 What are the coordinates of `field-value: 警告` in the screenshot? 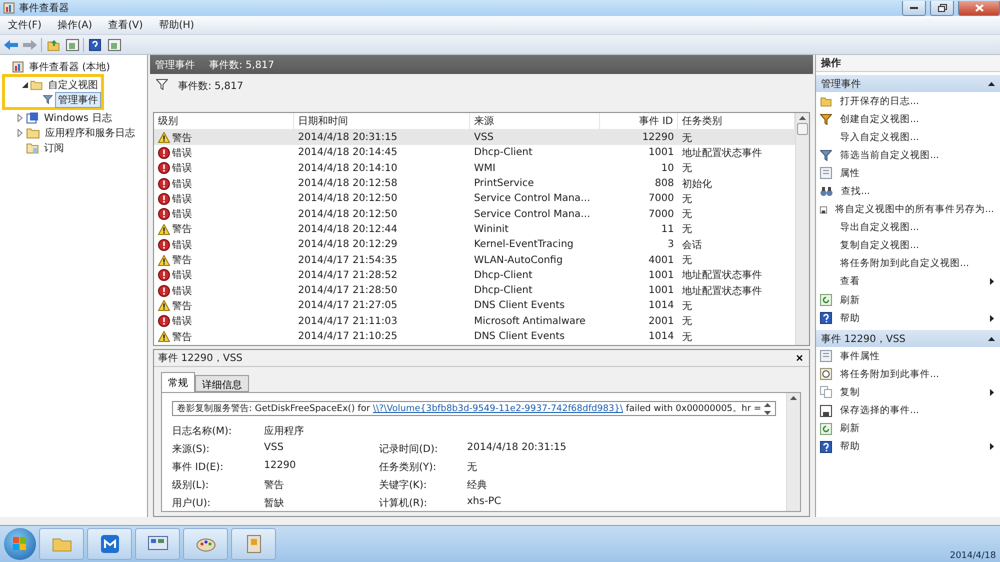 It's located at (274, 485).